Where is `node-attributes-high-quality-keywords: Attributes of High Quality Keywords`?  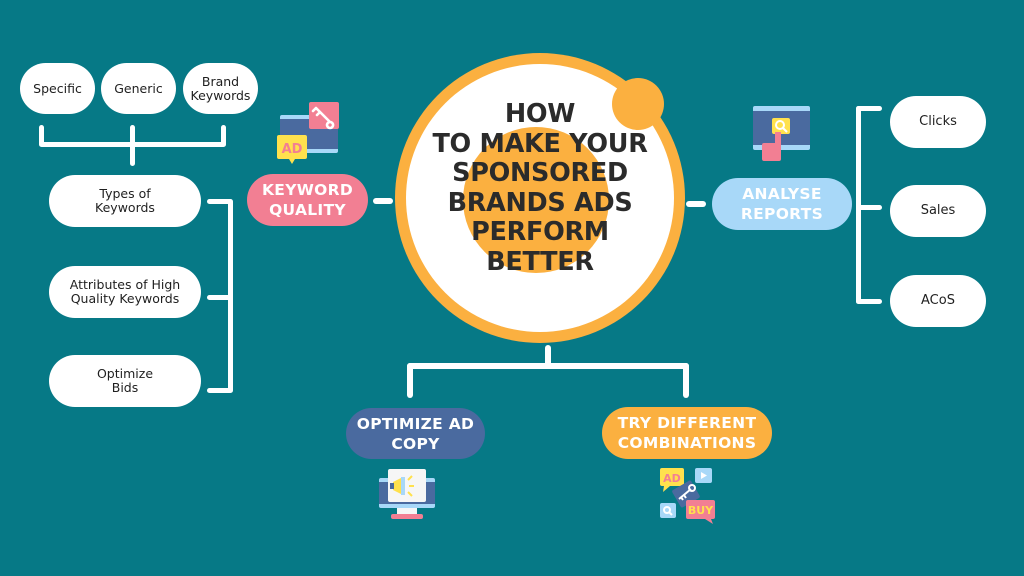 node-attributes-high-quality-keywords: Attributes of High Quality Keywords is located at coordinates (125, 292).